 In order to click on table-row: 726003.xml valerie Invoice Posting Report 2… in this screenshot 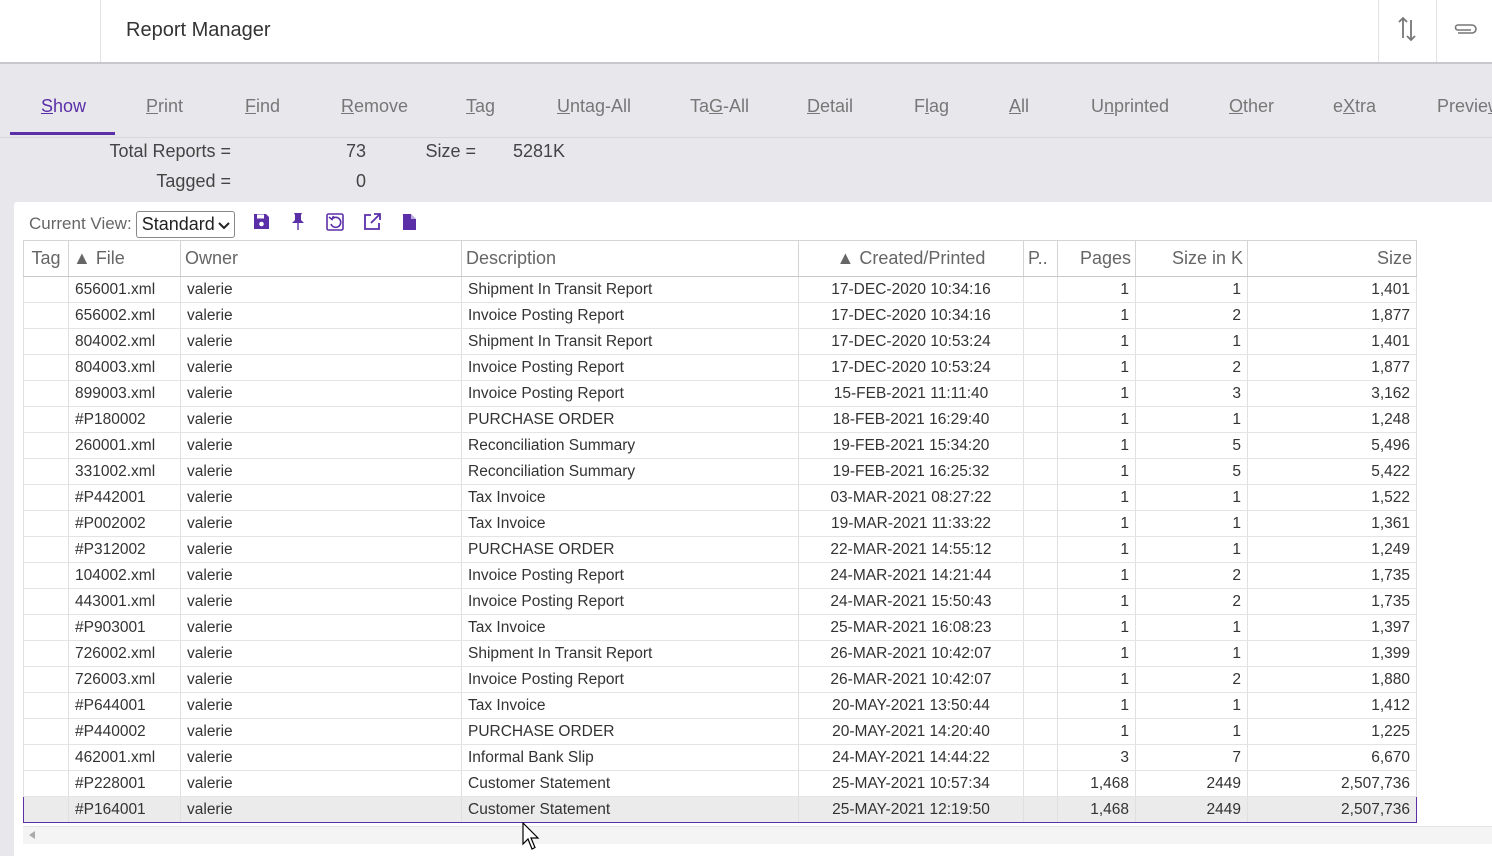, I will do `click(720, 679)`.